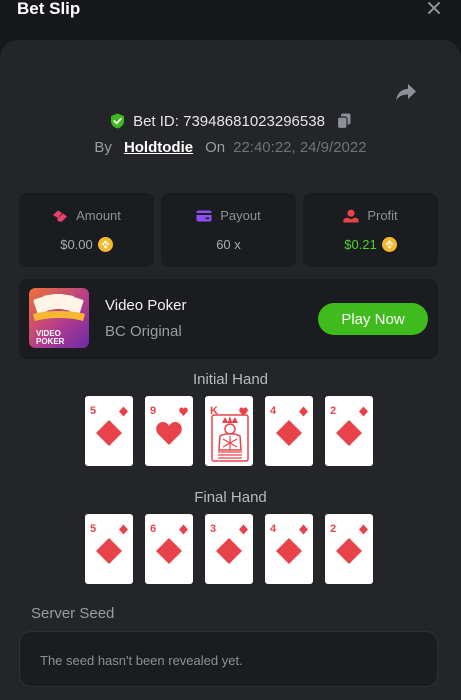 This screenshot has height=700, width=461. I want to click on stat-amount: Amount $0.00, so click(86, 230).